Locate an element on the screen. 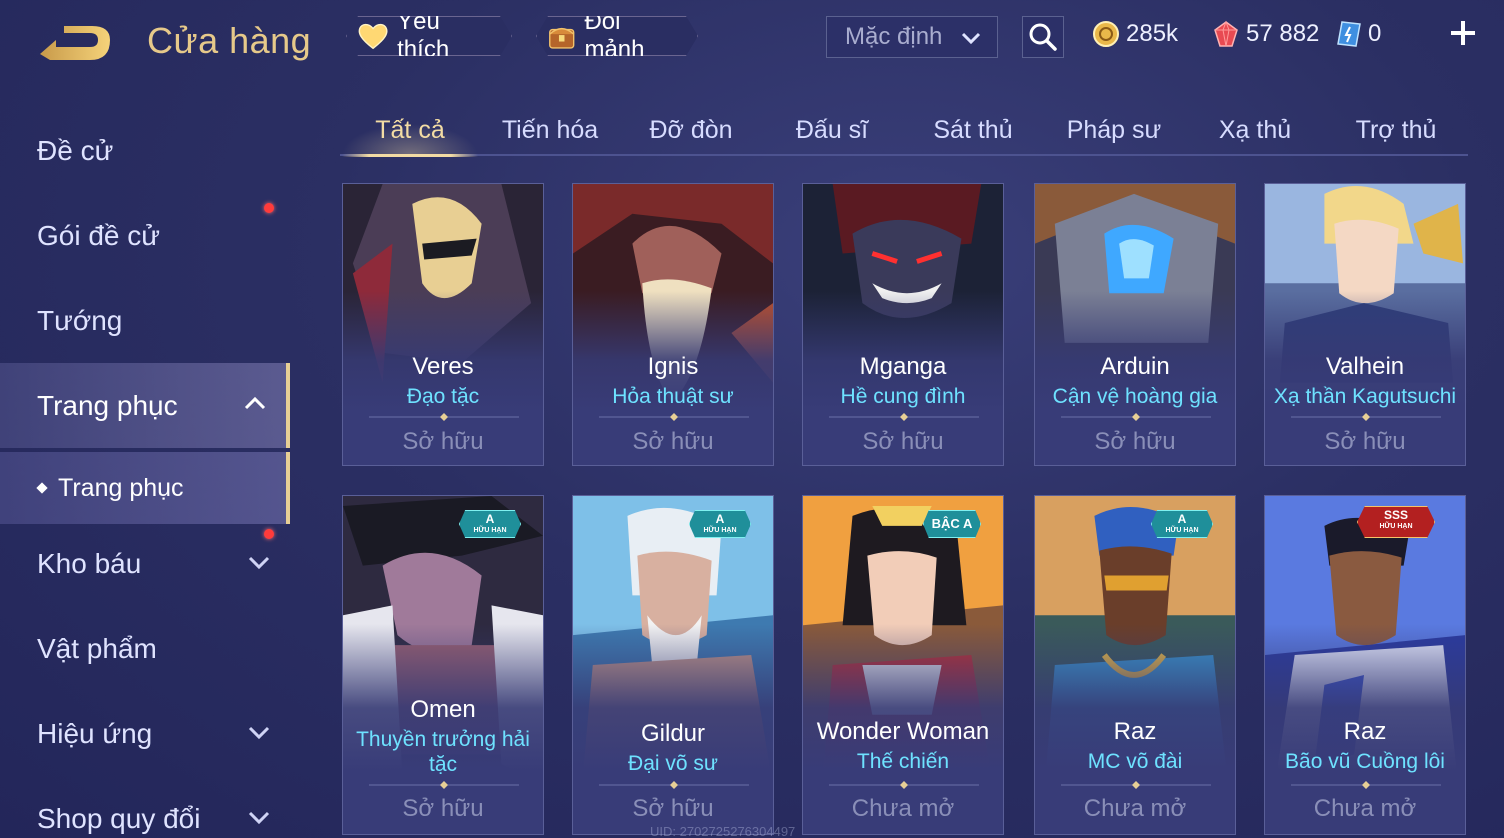  sidebar-item-label: Gói đề cử is located at coordinates (99, 235).